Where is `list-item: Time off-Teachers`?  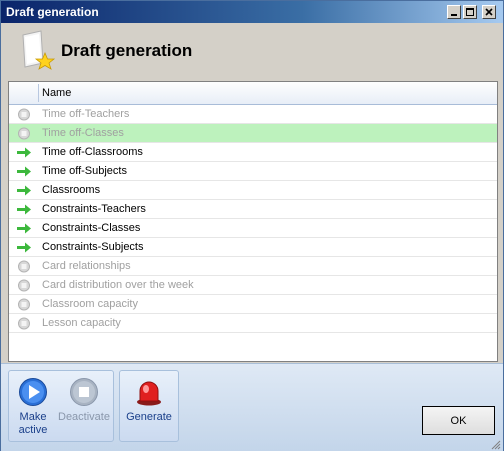
list-item: Time off-Teachers is located at coordinates (253, 114).